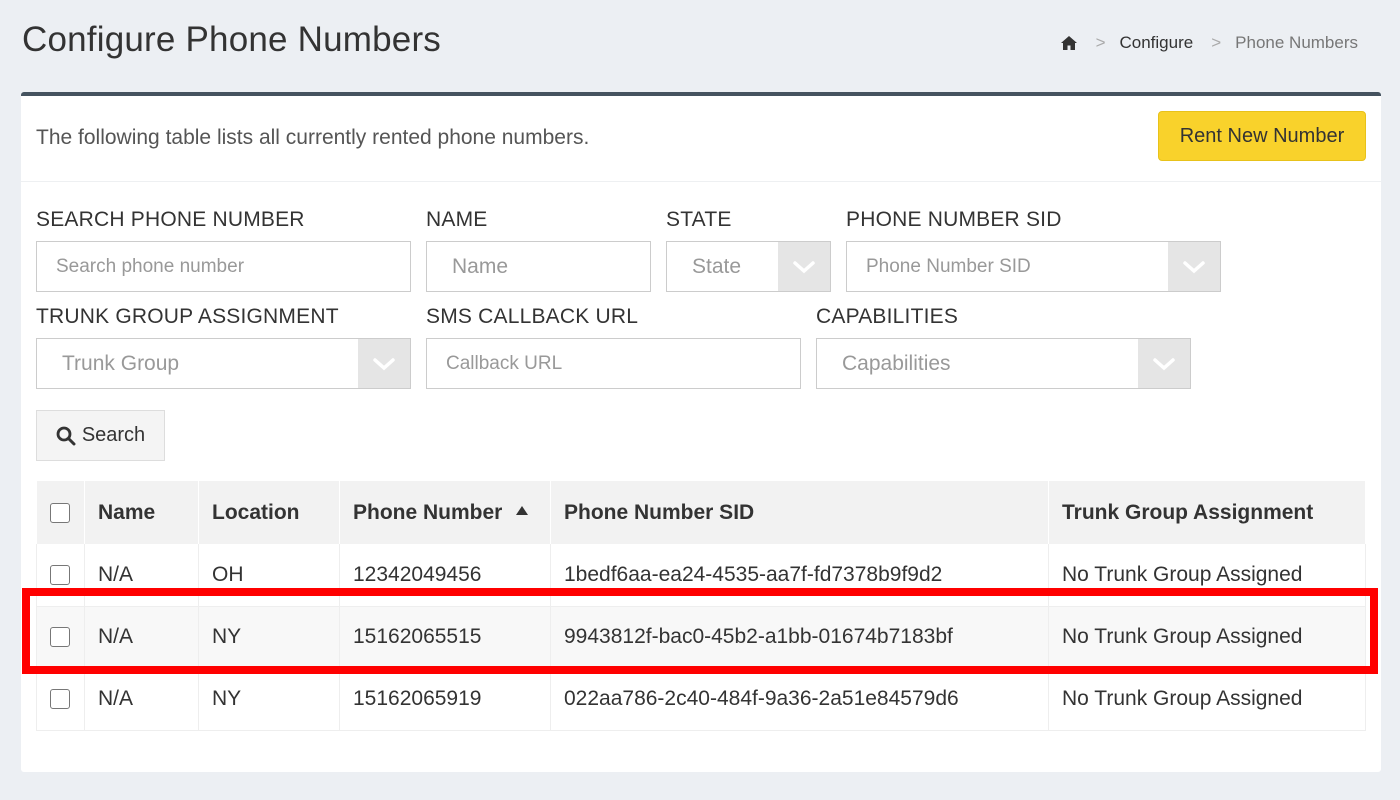  Describe the element at coordinates (799, 699) in the screenshot. I see `cell-phone-number-sid: 022aa786-2c40-484f-9a36-2a51e84579d6` at that location.